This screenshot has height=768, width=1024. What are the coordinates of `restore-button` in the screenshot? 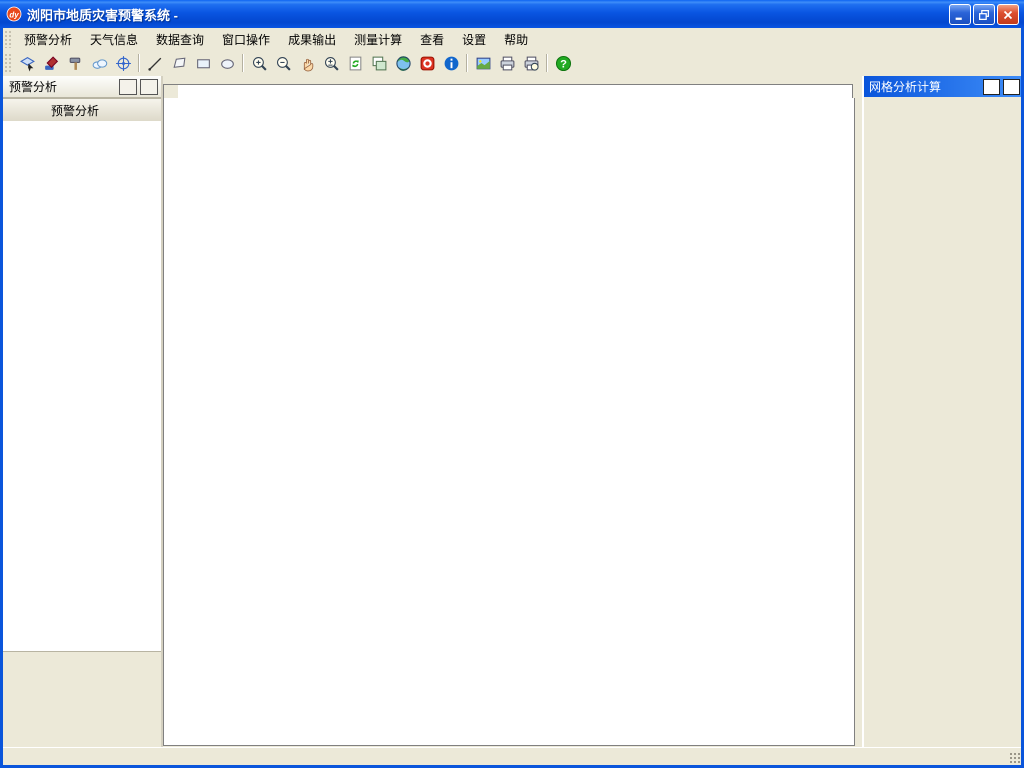 It's located at (984, 14).